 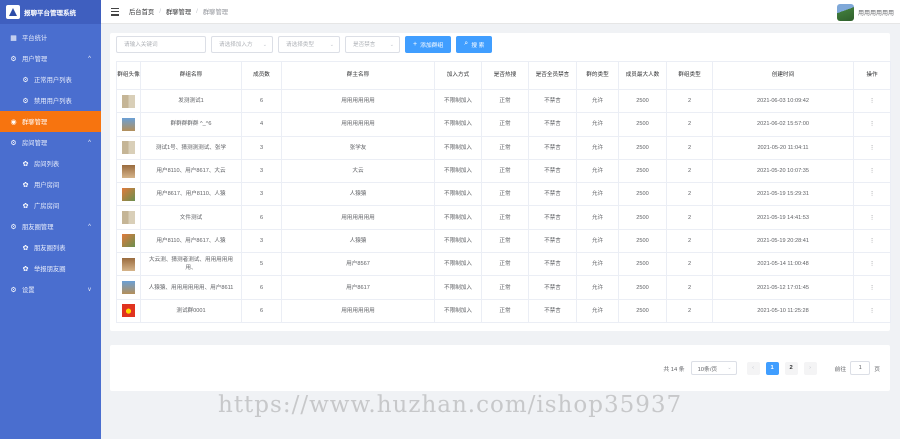 I want to click on search-button: ⌕ 搜 索, so click(x=474, y=44).